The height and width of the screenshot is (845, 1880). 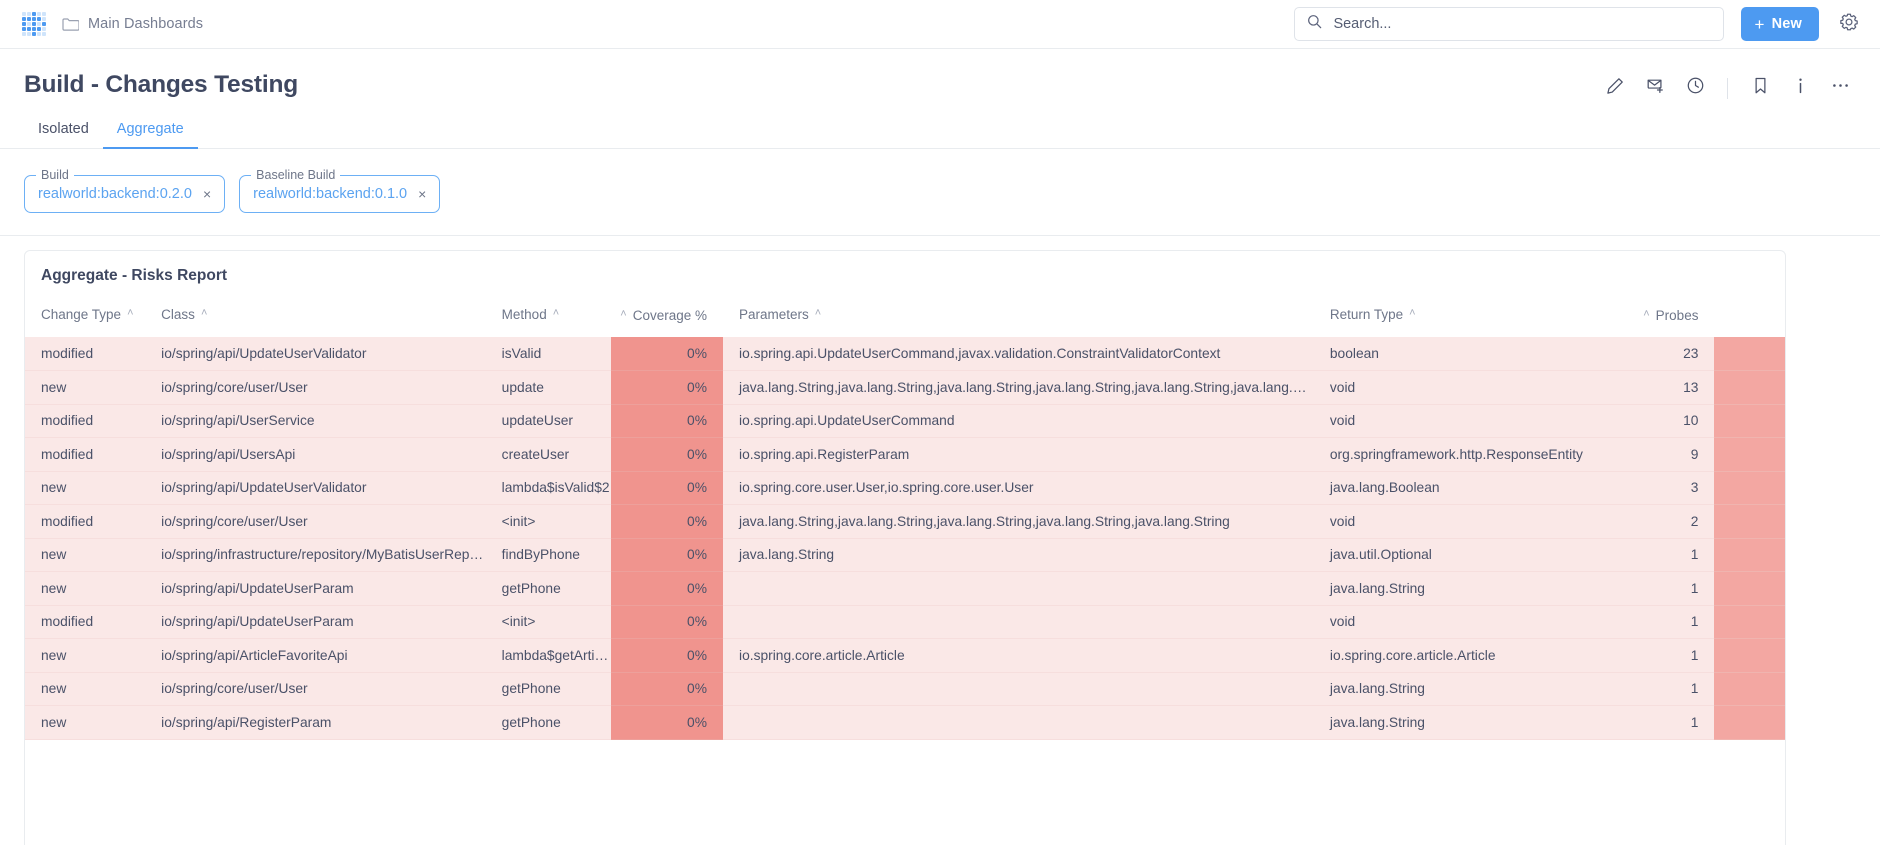 I want to click on column-header-inner: Change Type ˄, so click(x=87, y=314).